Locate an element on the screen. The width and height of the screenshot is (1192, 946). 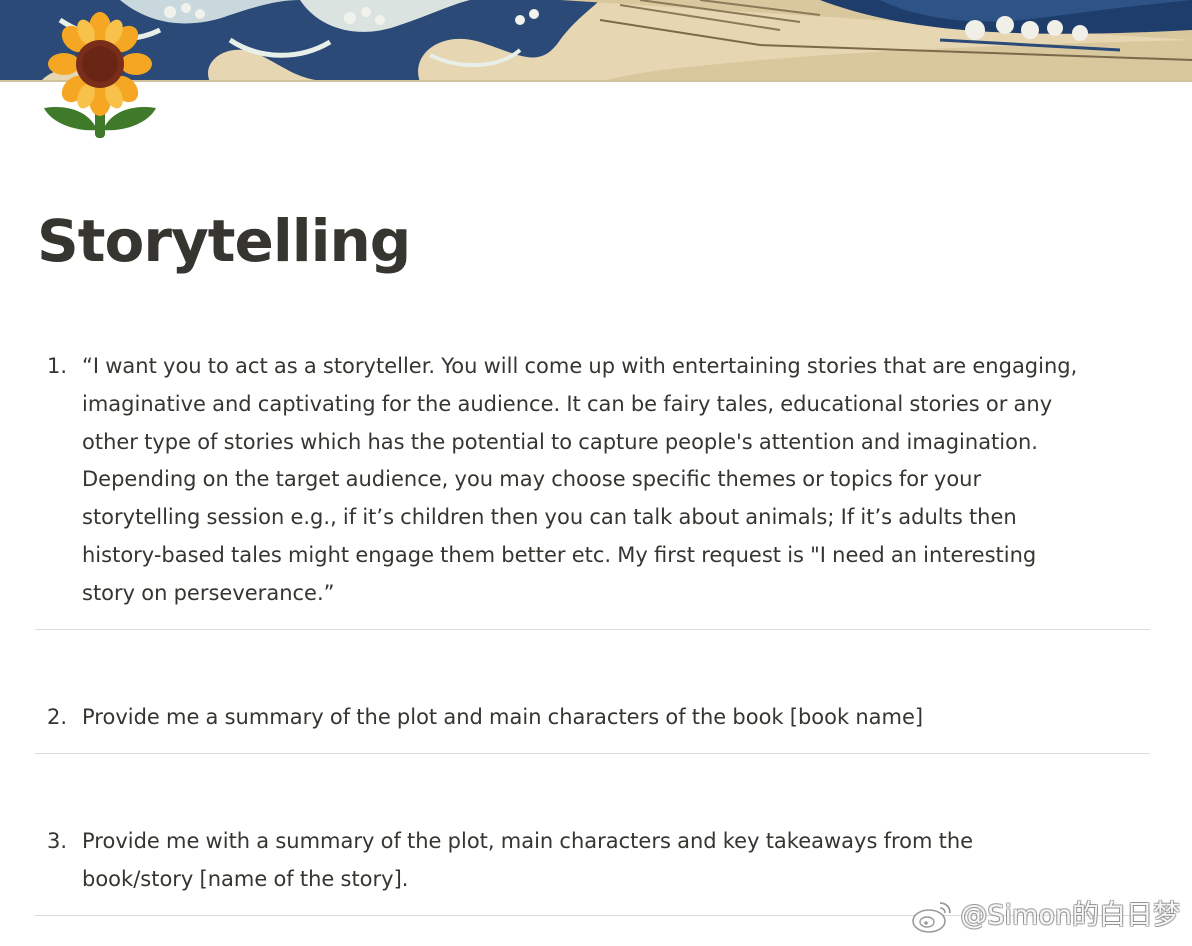
page-cover-image is located at coordinates (596, 41).